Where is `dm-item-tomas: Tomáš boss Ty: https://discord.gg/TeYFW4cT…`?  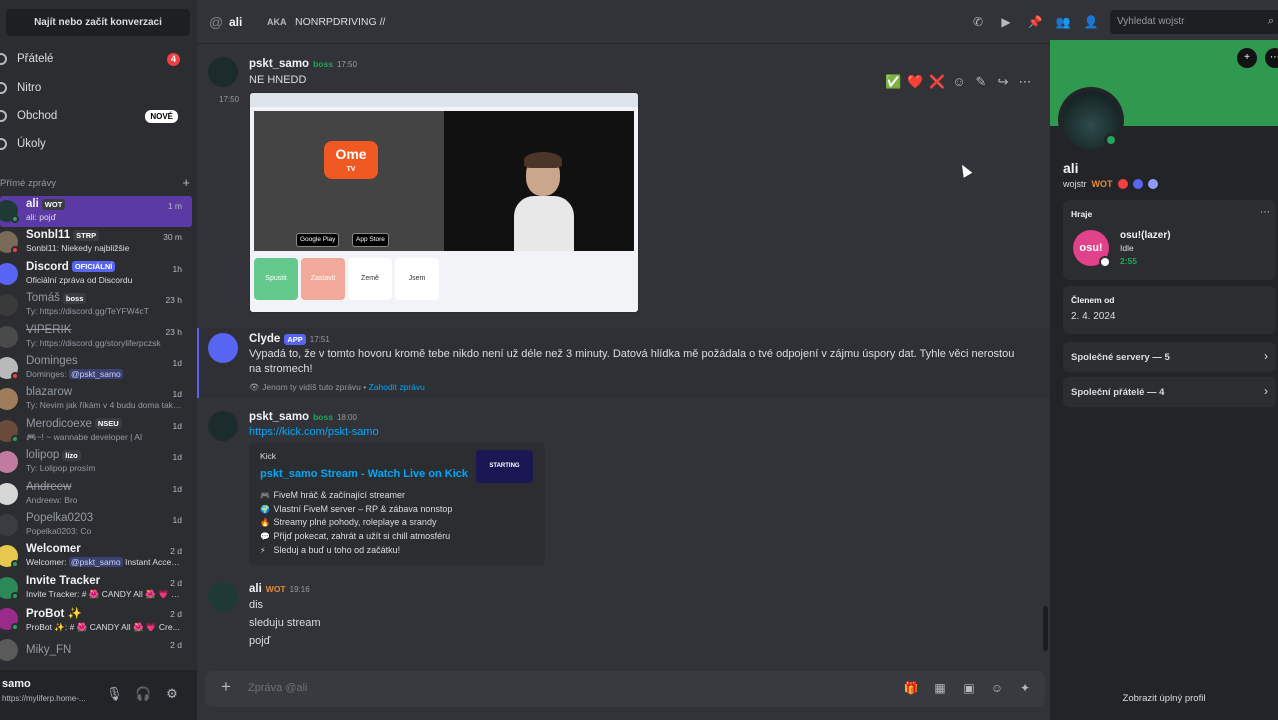 dm-item-tomas: Tomáš boss Ty: https://discord.gg/TeYFW4cT… is located at coordinates (96, 305).